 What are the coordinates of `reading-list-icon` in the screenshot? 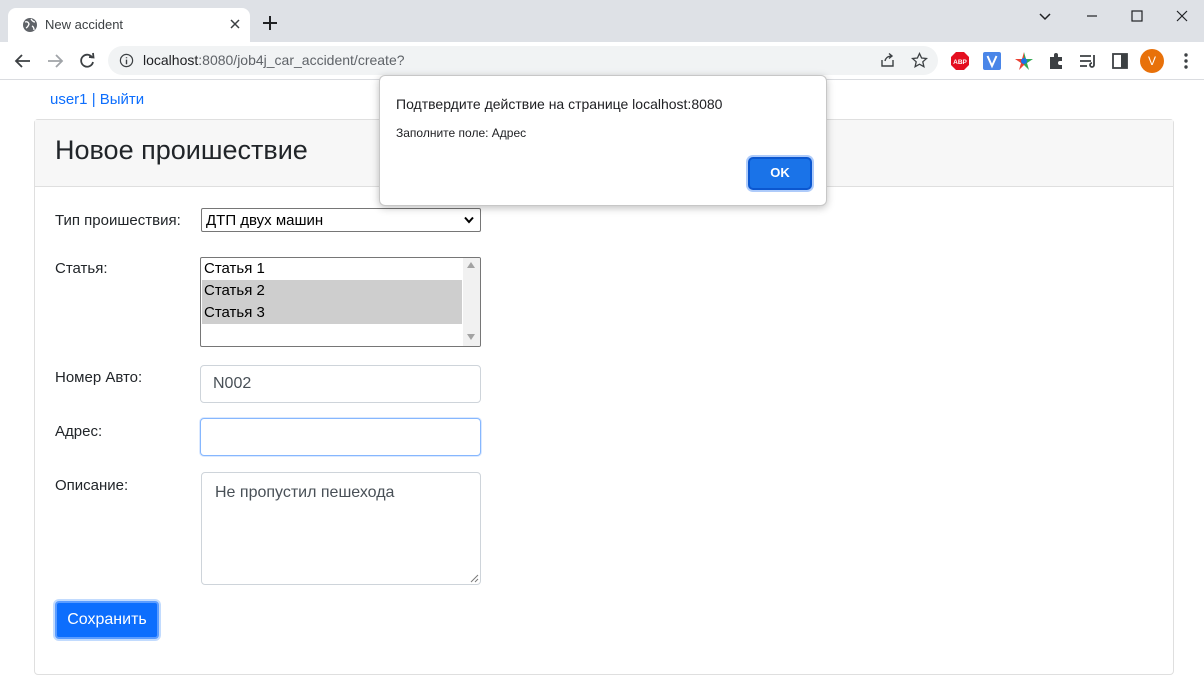 It's located at (1088, 61).